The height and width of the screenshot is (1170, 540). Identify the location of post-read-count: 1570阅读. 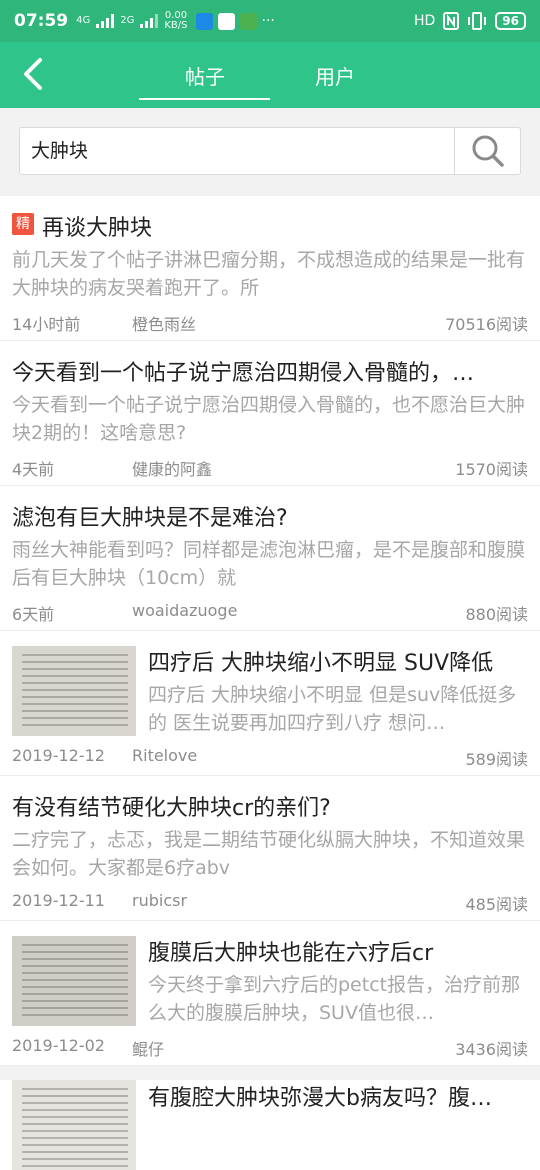
(491, 469).